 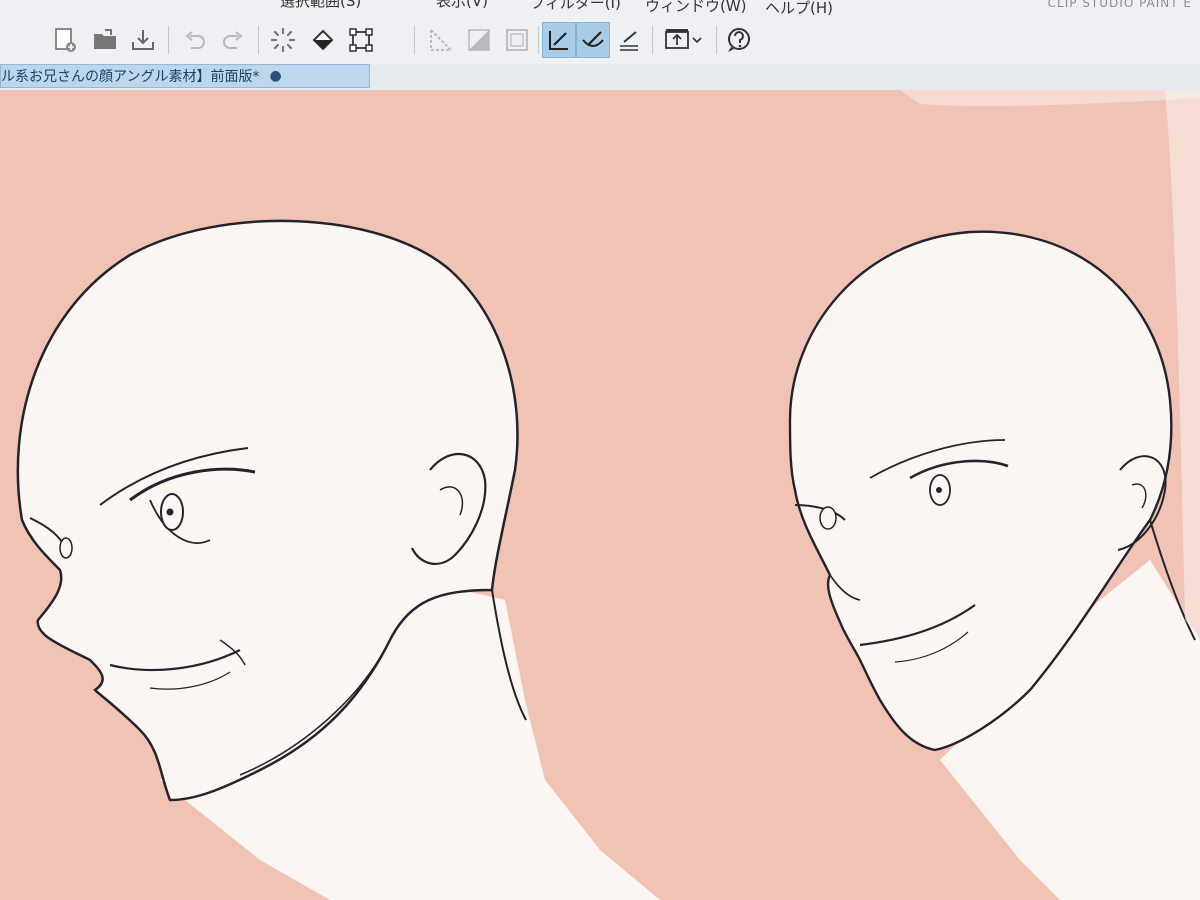 I want to click on help-icon, so click(x=739, y=40).